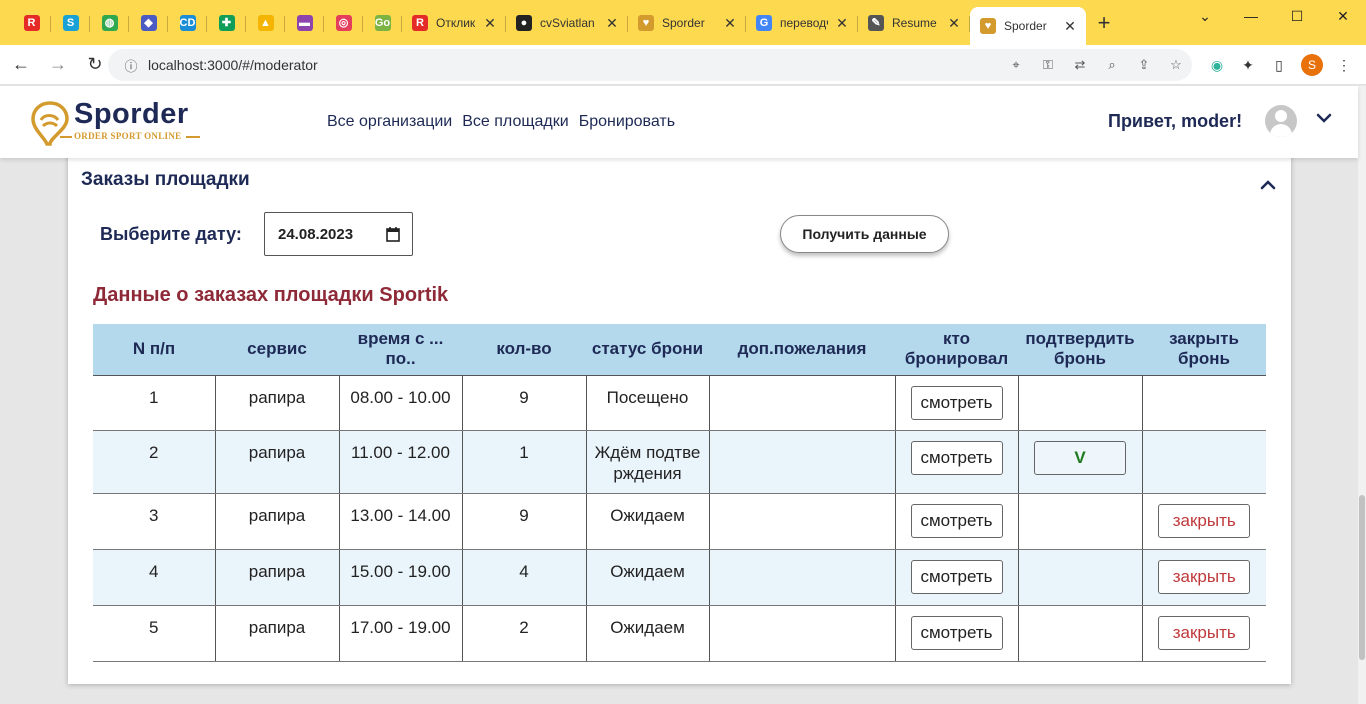  What do you see at coordinates (95, 65) in the screenshot?
I see `reload-button: ↻` at bounding box center [95, 65].